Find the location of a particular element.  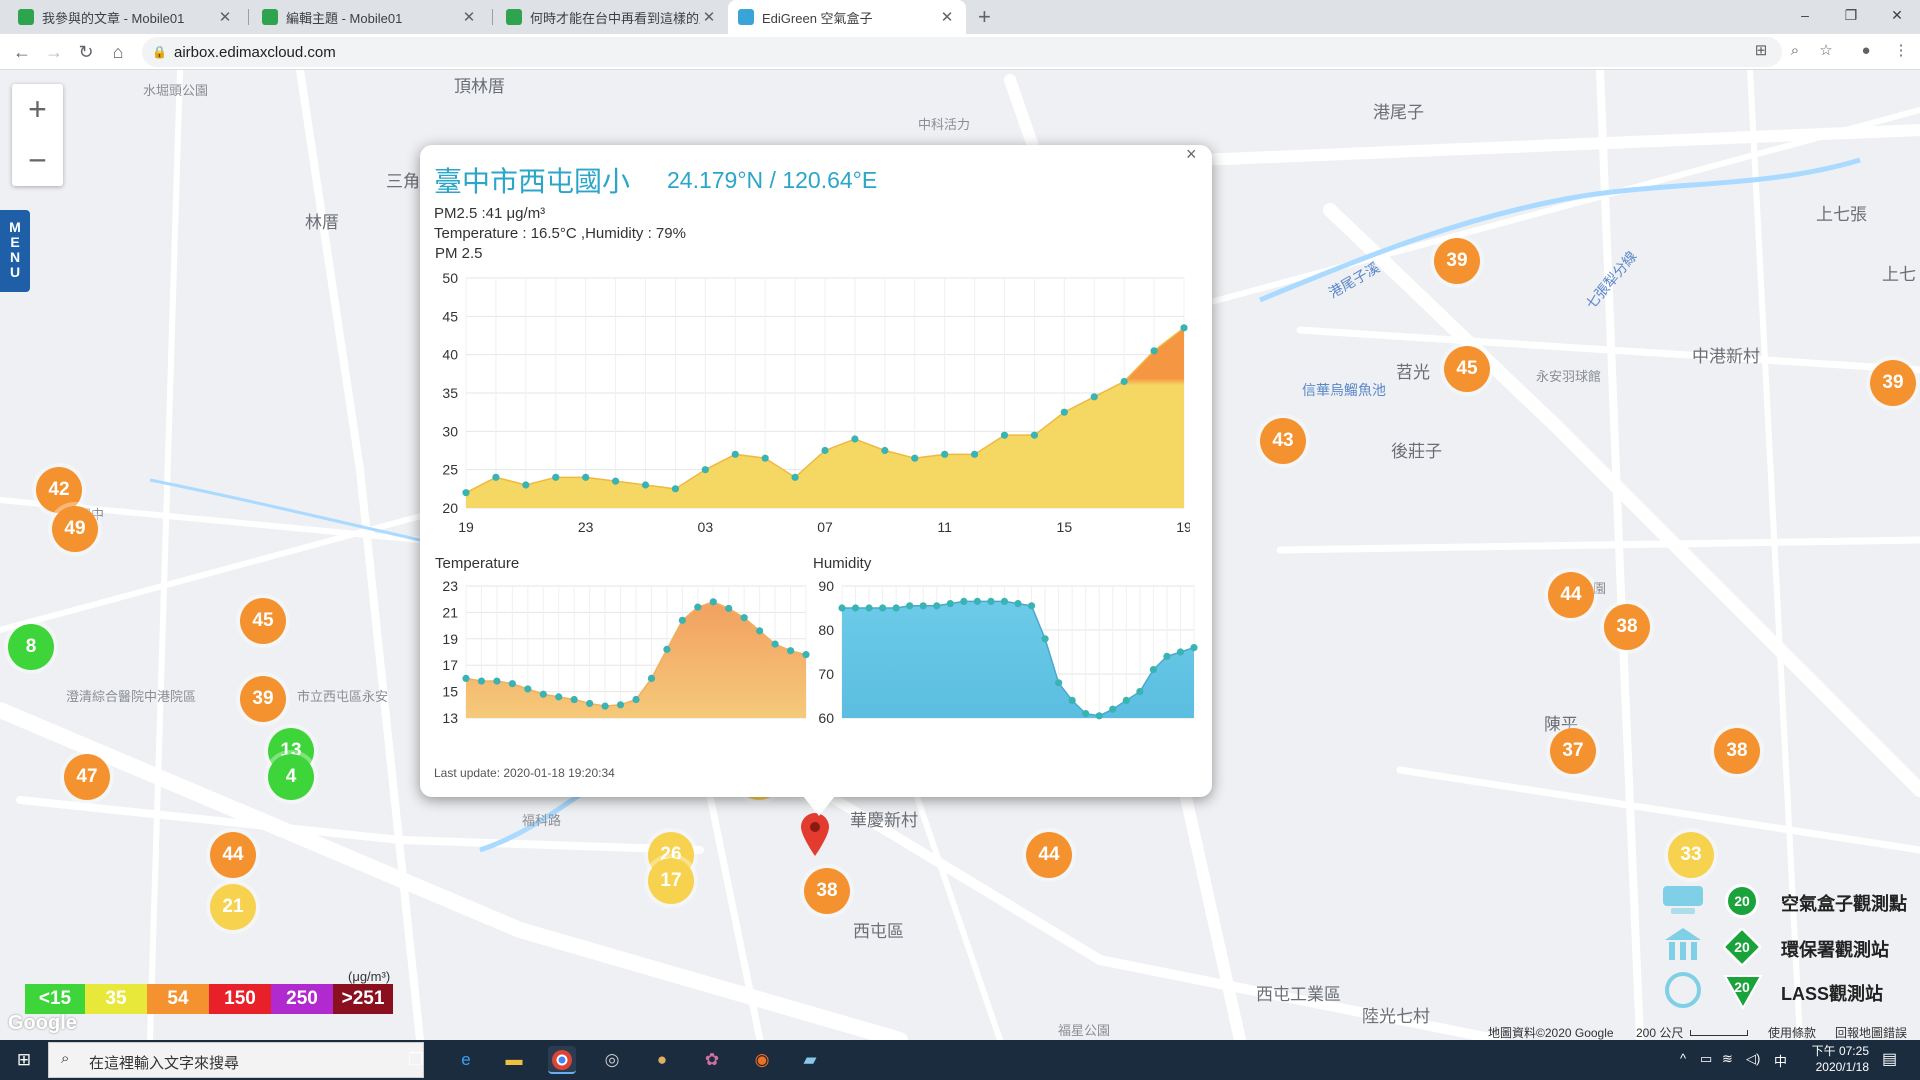

chrome-icon is located at coordinates (562, 1060).